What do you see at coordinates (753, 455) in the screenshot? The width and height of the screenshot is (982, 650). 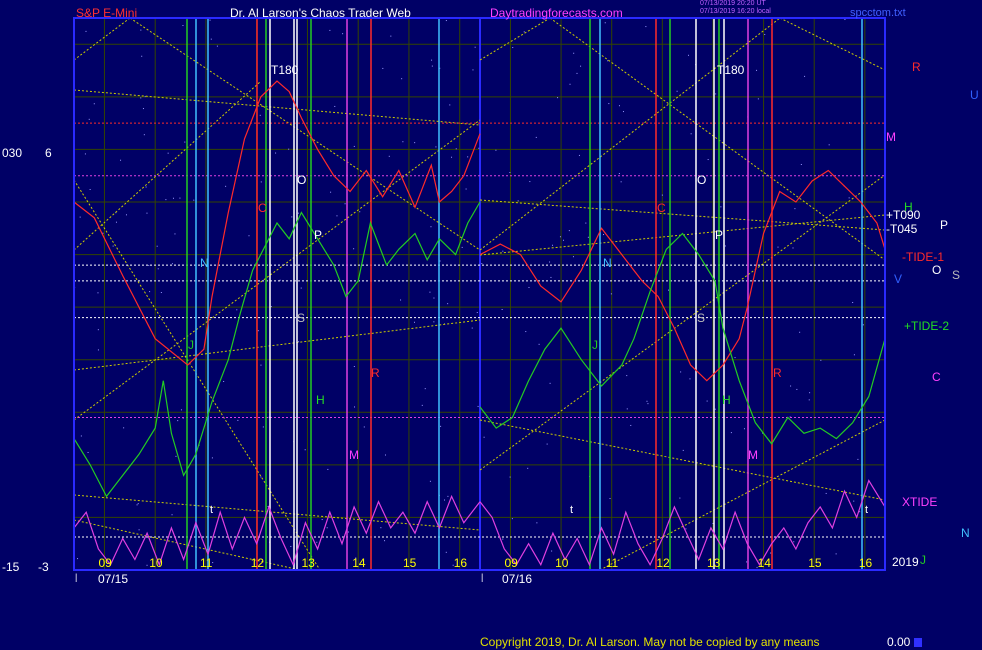 I see `label-M-day2: M` at bounding box center [753, 455].